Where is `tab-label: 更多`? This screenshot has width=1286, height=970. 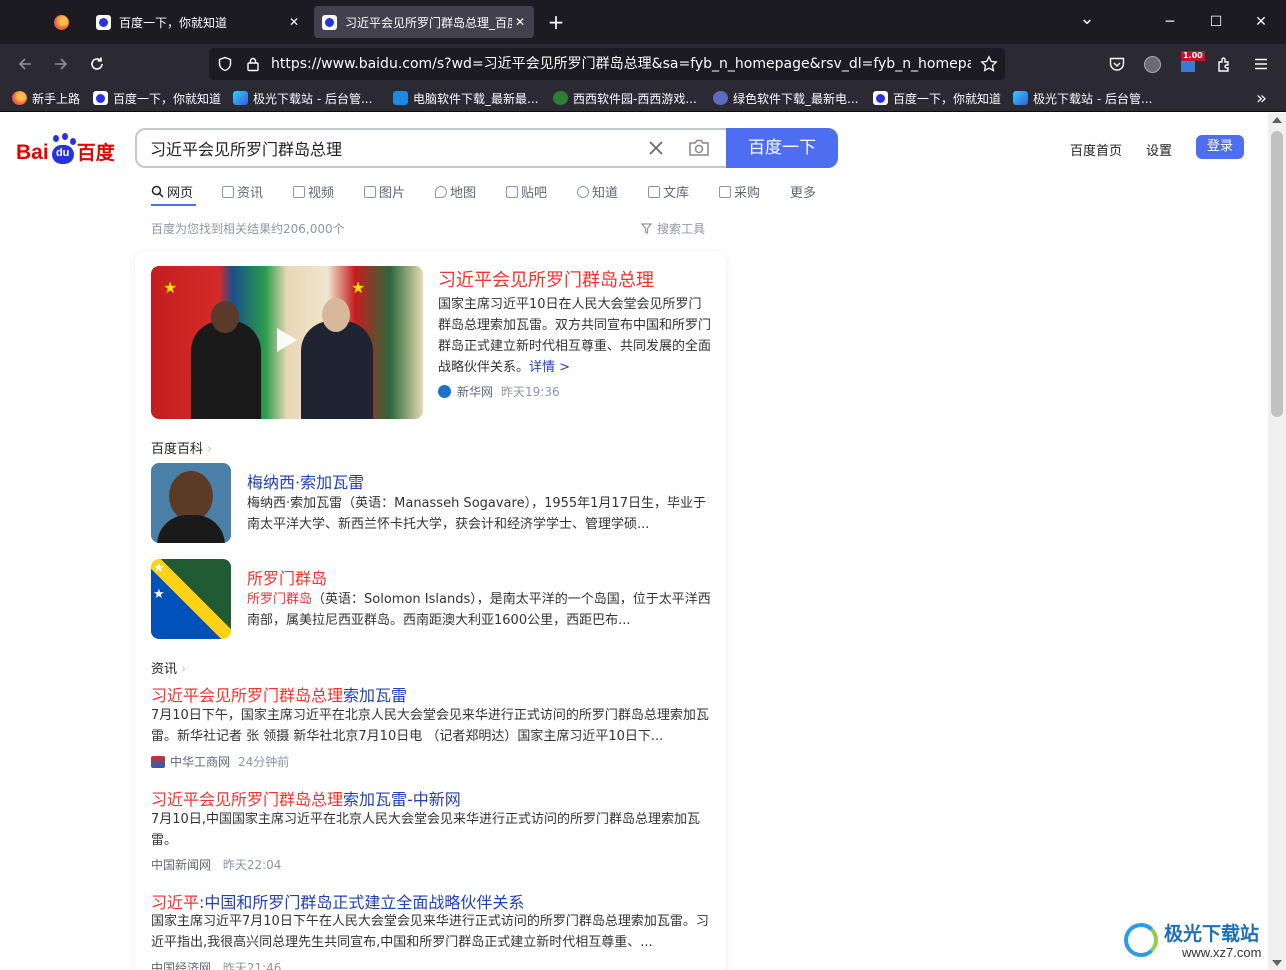 tab-label: 更多 is located at coordinates (803, 193).